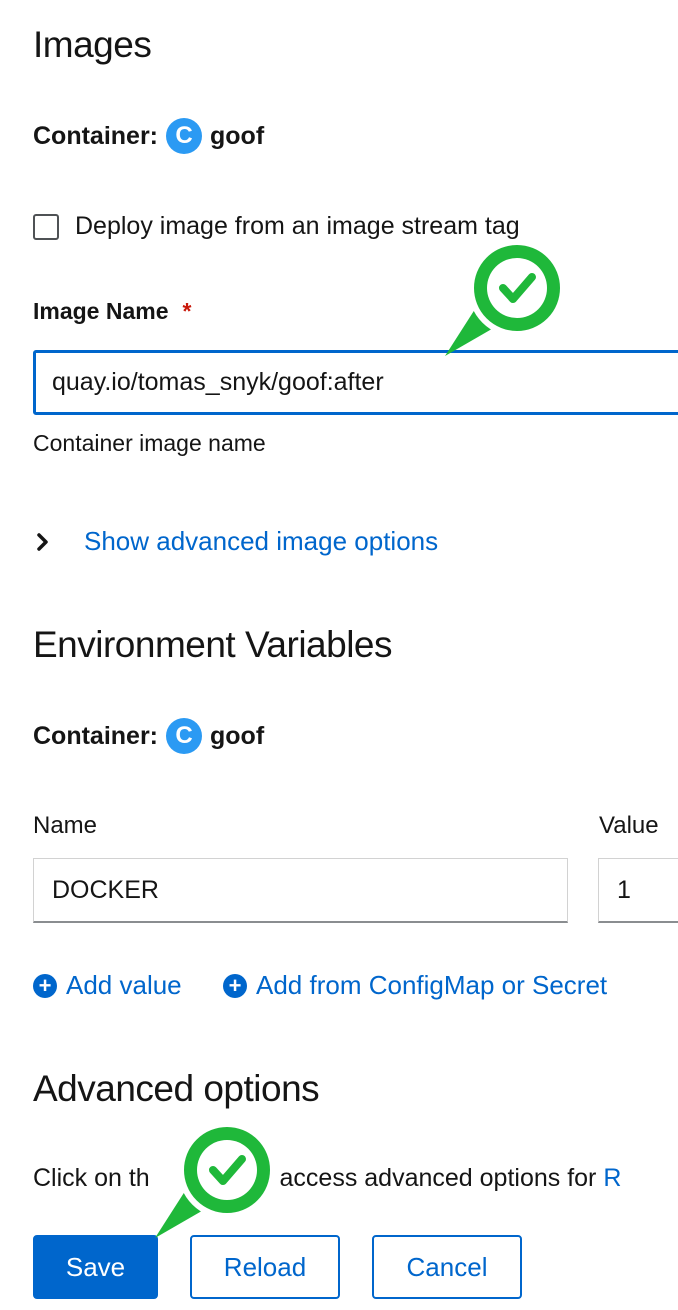  Describe the element at coordinates (43, 542) in the screenshot. I see `chevron-right-icon` at that location.